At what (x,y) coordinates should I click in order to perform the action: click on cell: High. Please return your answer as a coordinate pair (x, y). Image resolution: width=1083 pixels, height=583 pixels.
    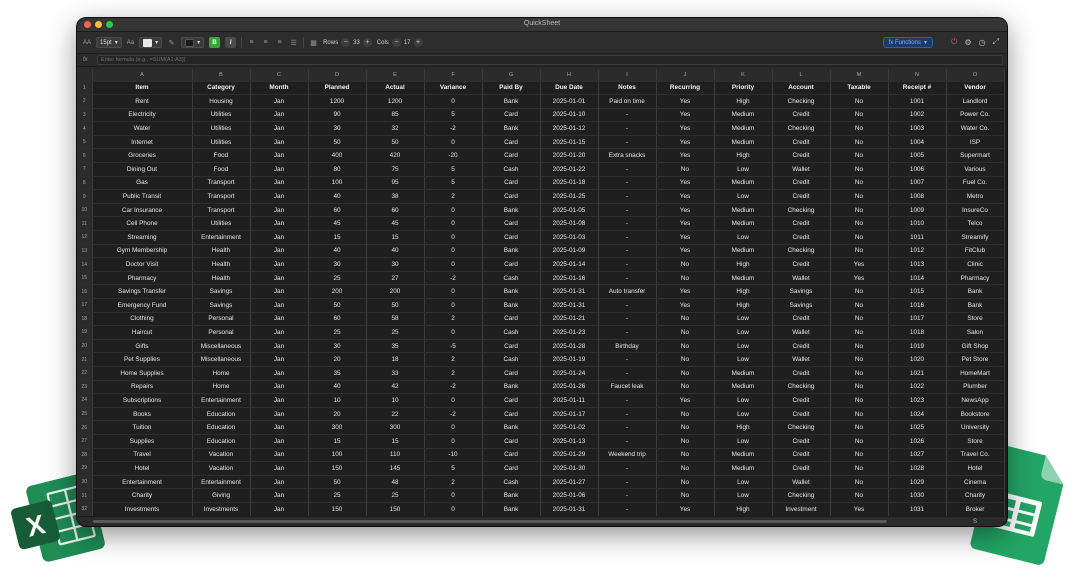
    Looking at the image, I should click on (743, 156).